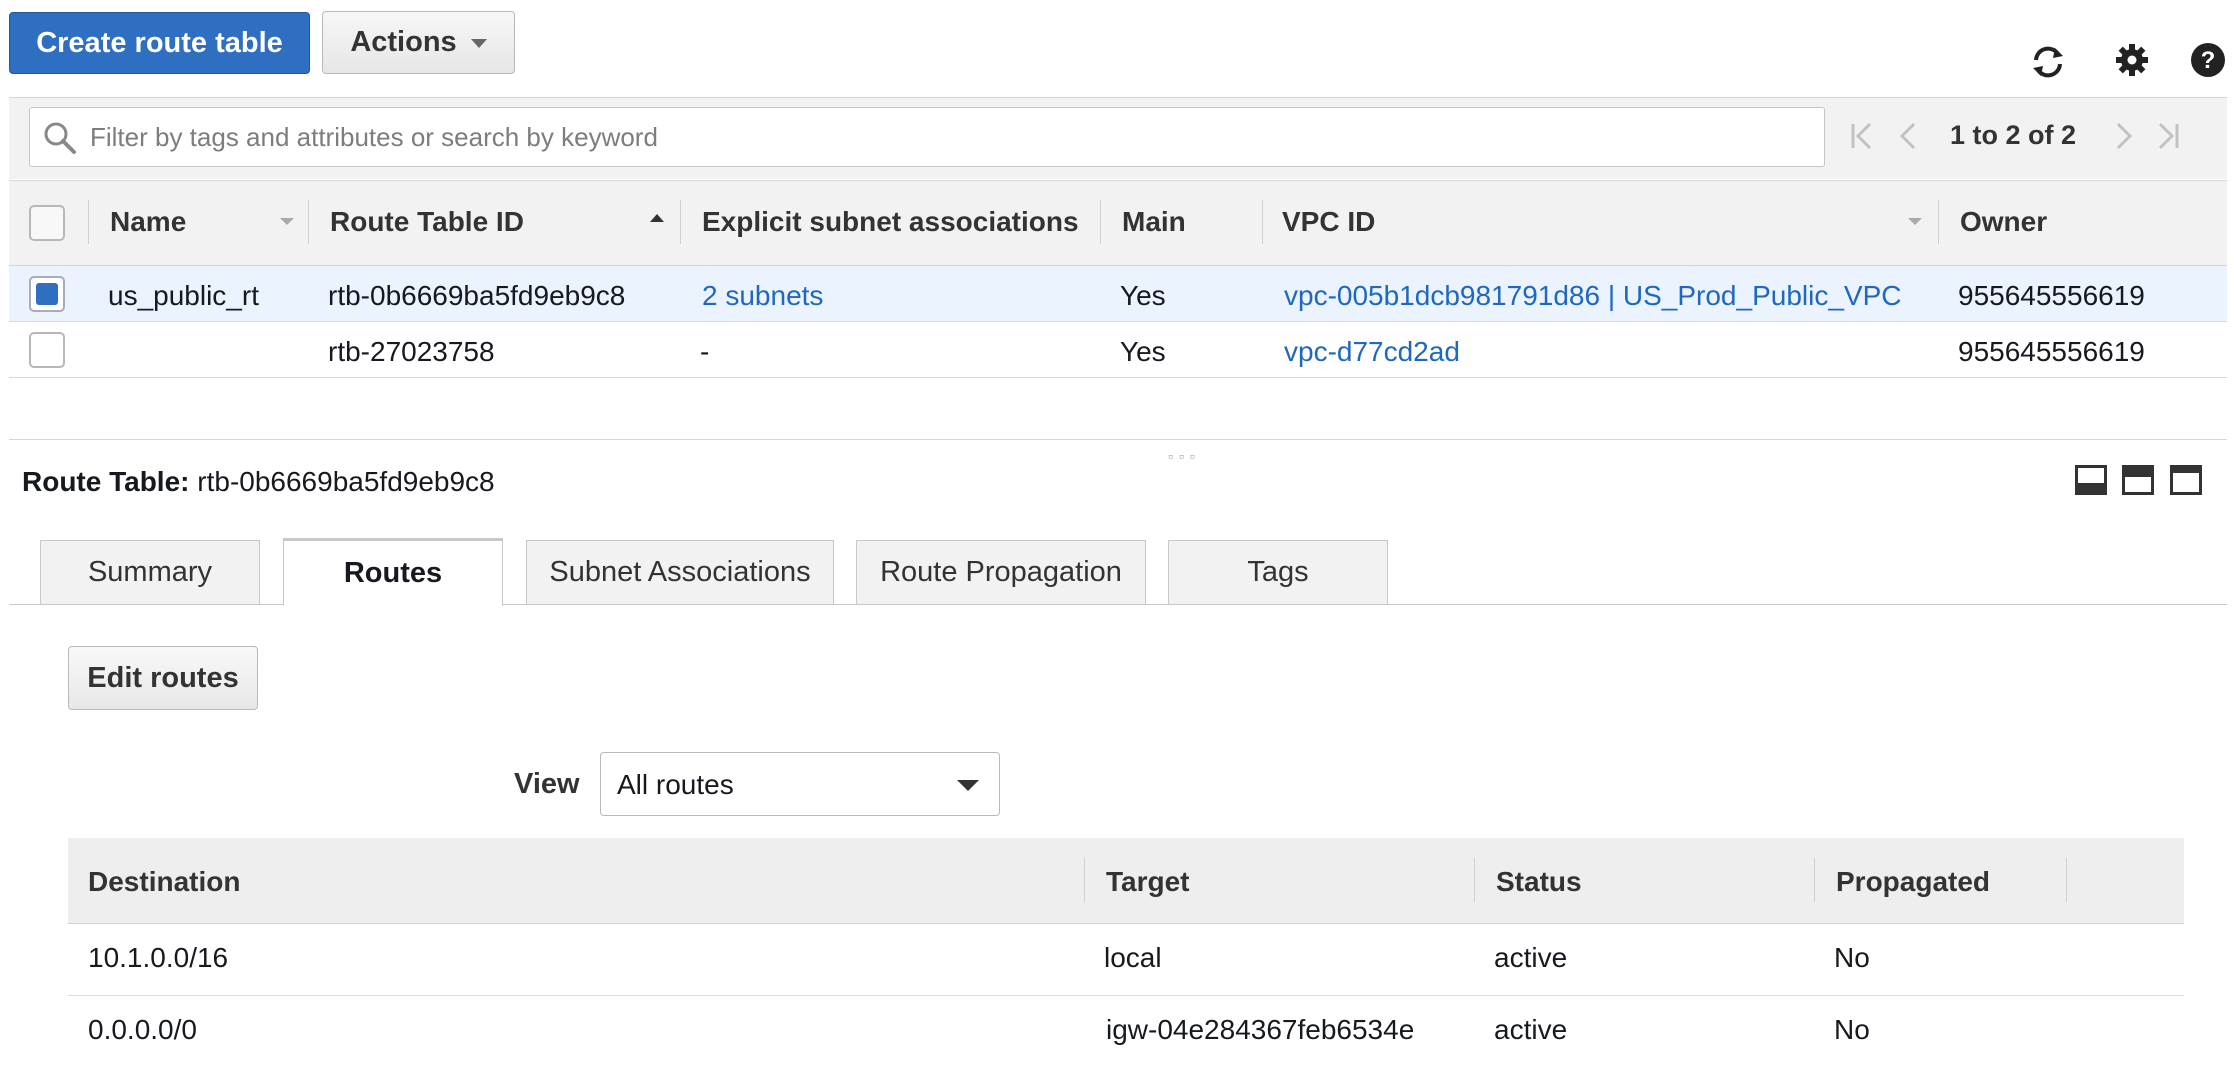  What do you see at coordinates (2167, 136) in the screenshot?
I see `last-page-icon` at bounding box center [2167, 136].